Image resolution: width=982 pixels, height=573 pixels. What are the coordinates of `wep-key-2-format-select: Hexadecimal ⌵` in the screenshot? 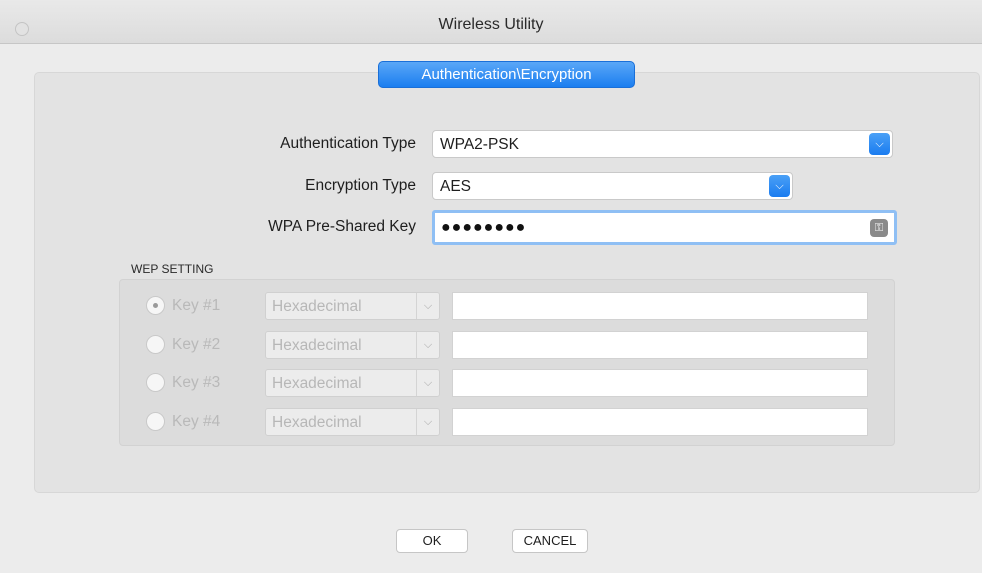 It's located at (352, 345).